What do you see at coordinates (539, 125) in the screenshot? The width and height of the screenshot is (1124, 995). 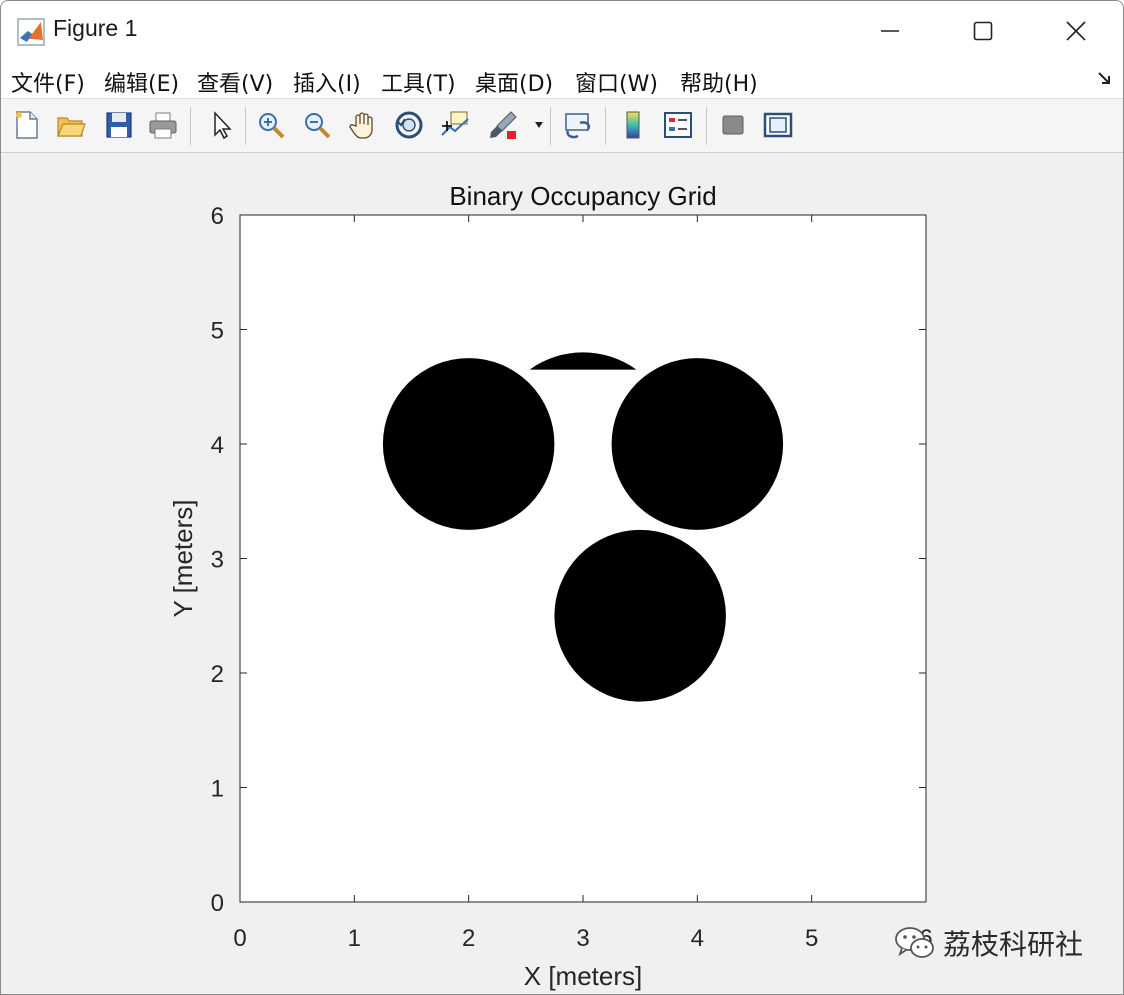 I see `brush-dropdown-arrow-icon` at bounding box center [539, 125].